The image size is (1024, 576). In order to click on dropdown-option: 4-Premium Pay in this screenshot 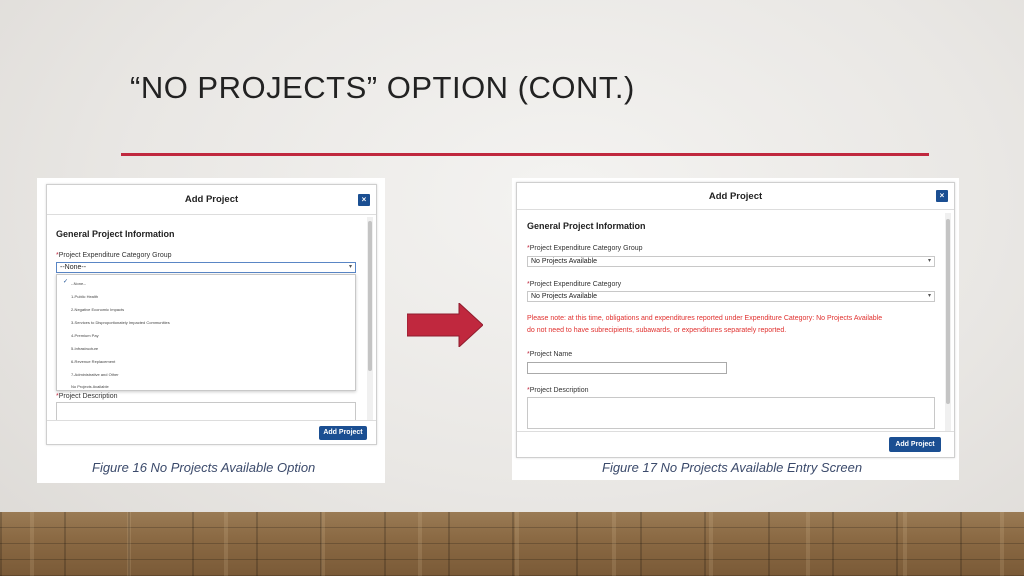, I will do `click(85, 335)`.